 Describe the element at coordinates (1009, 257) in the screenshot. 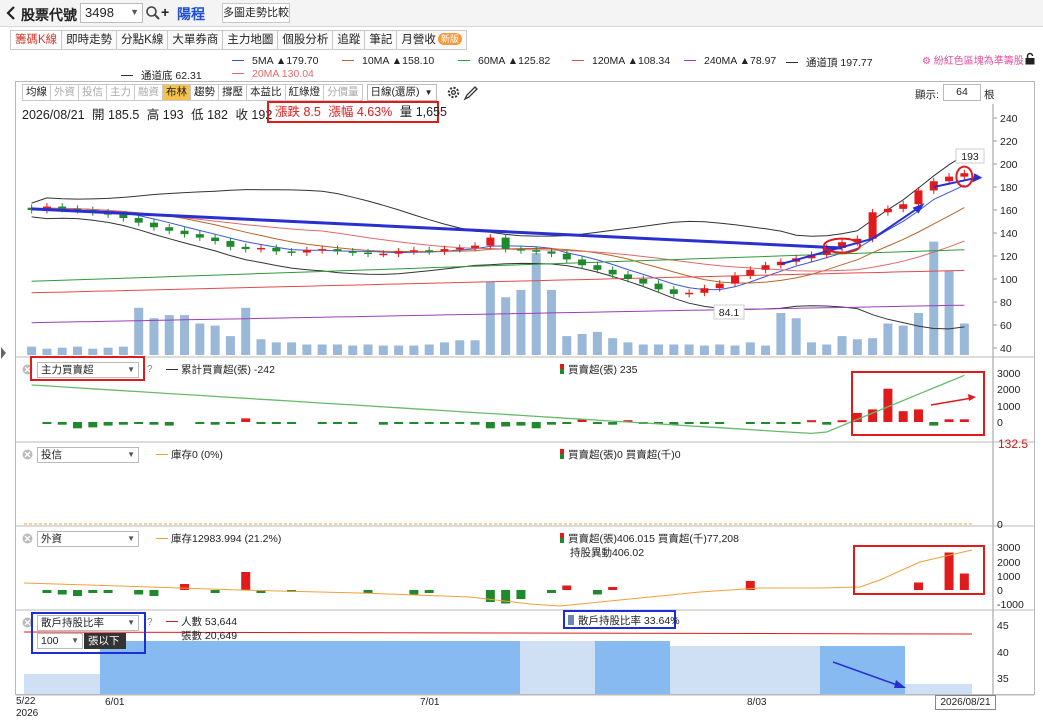

I see `price-axis-label: 120` at that location.